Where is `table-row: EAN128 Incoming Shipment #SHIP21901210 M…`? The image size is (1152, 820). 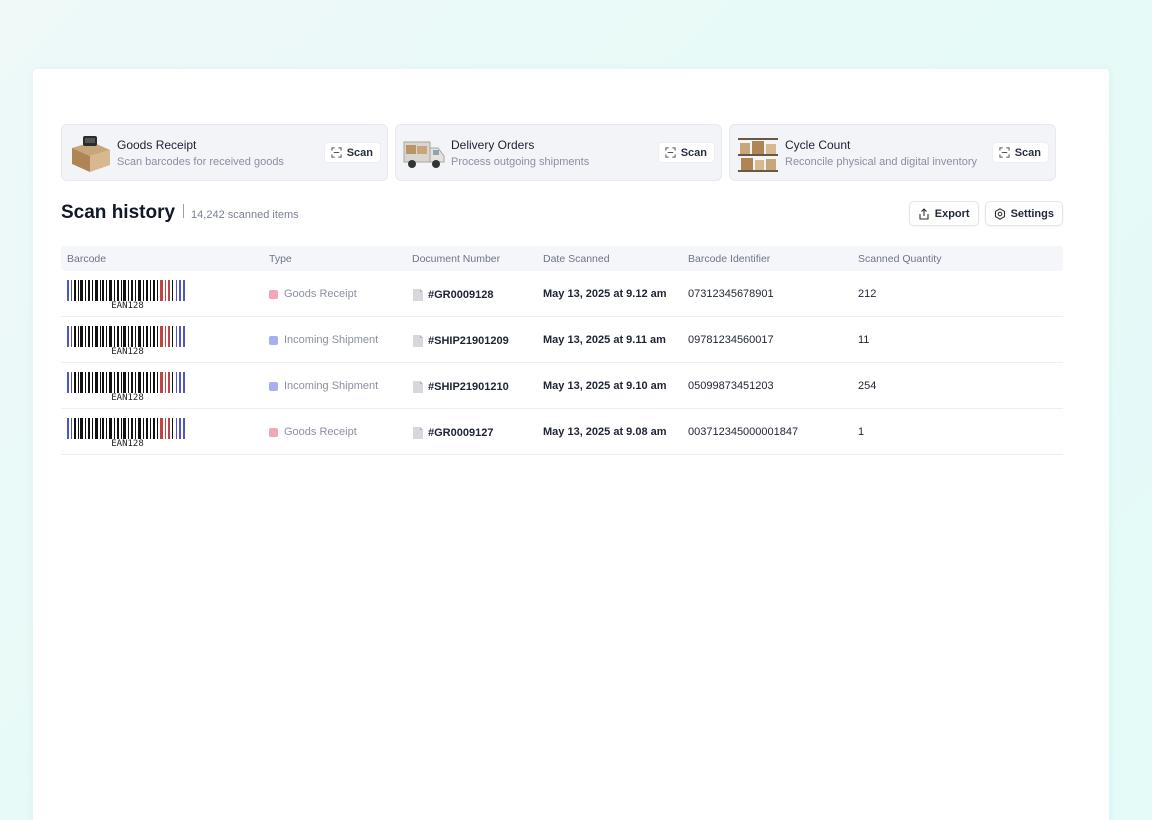 table-row: EAN128 Incoming Shipment #SHIP21901210 M… is located at coordinates (562, 386).